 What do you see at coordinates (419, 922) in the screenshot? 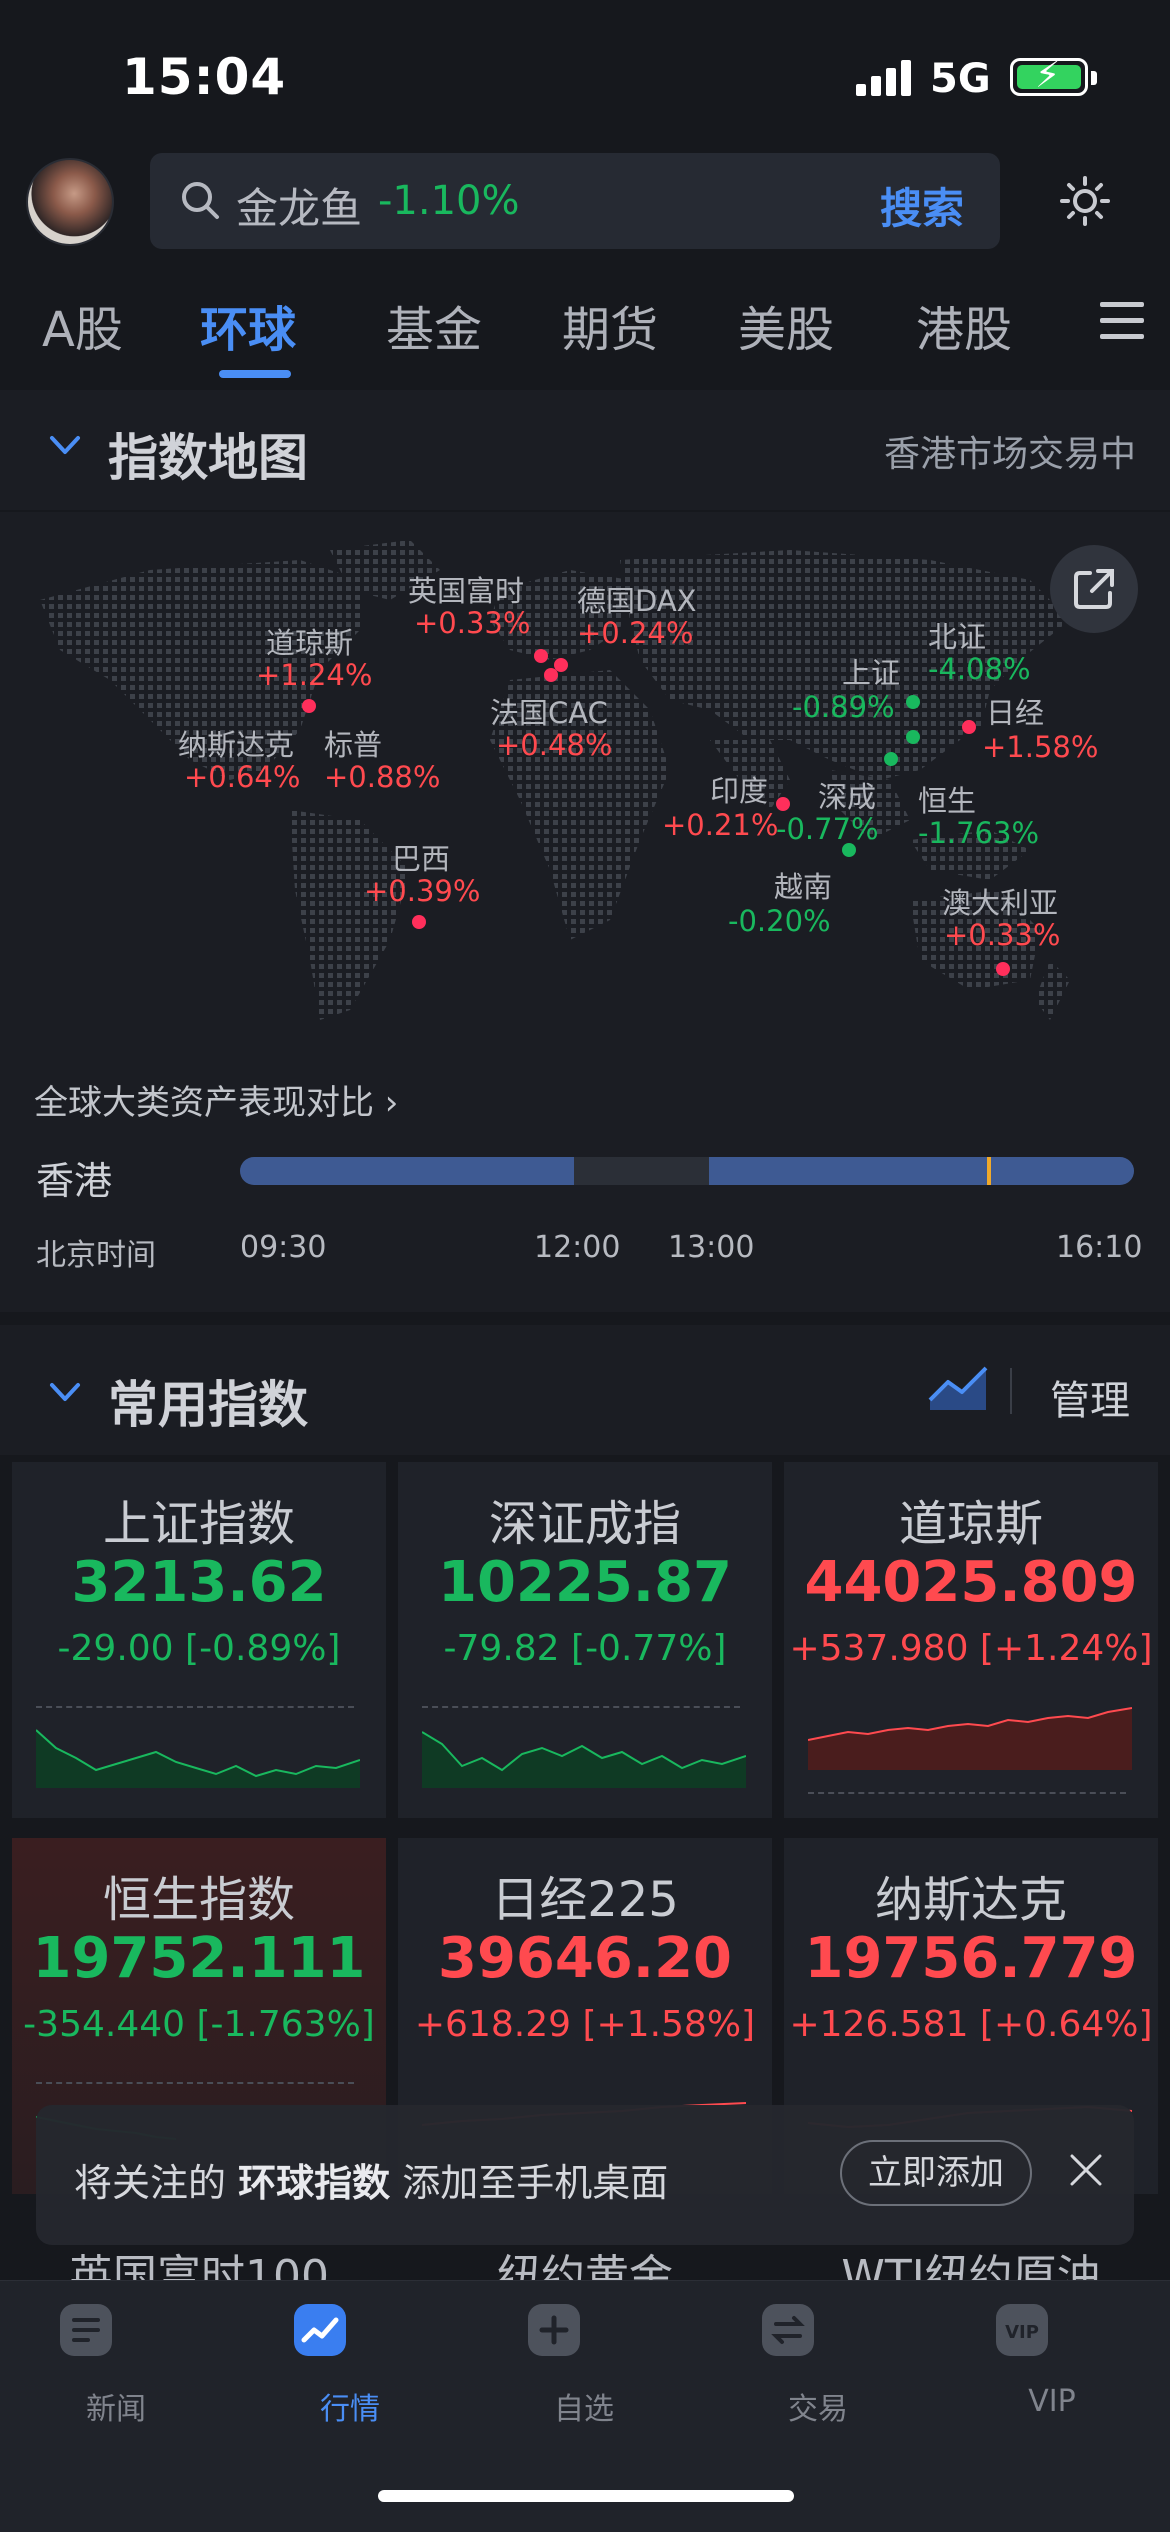
I see `map-dot-brazil` at bounding box center [419, 922].